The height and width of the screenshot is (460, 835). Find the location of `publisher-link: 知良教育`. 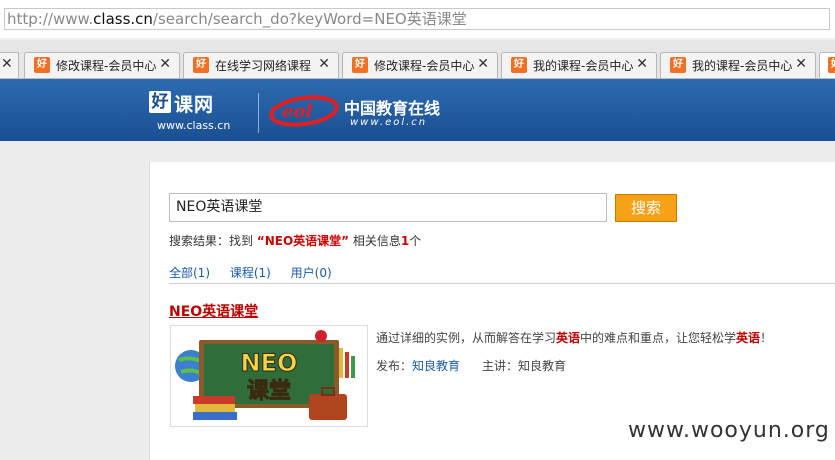

publisher-link: 知良教育 is located at coordinates (436, 366).